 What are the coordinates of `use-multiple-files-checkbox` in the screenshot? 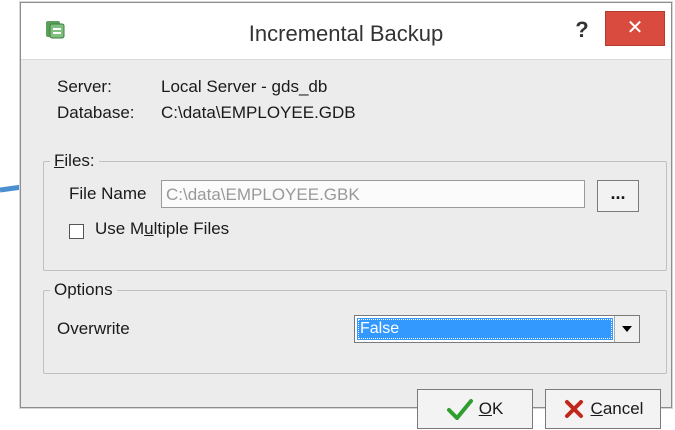 It's located at (76, 231).